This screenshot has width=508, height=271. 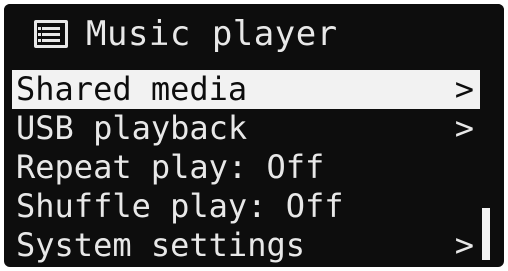 What do you see at coordinates (160, 245) in the screenshot?
I see `menu-item-label: System settings` at bounding box center [160, 245].